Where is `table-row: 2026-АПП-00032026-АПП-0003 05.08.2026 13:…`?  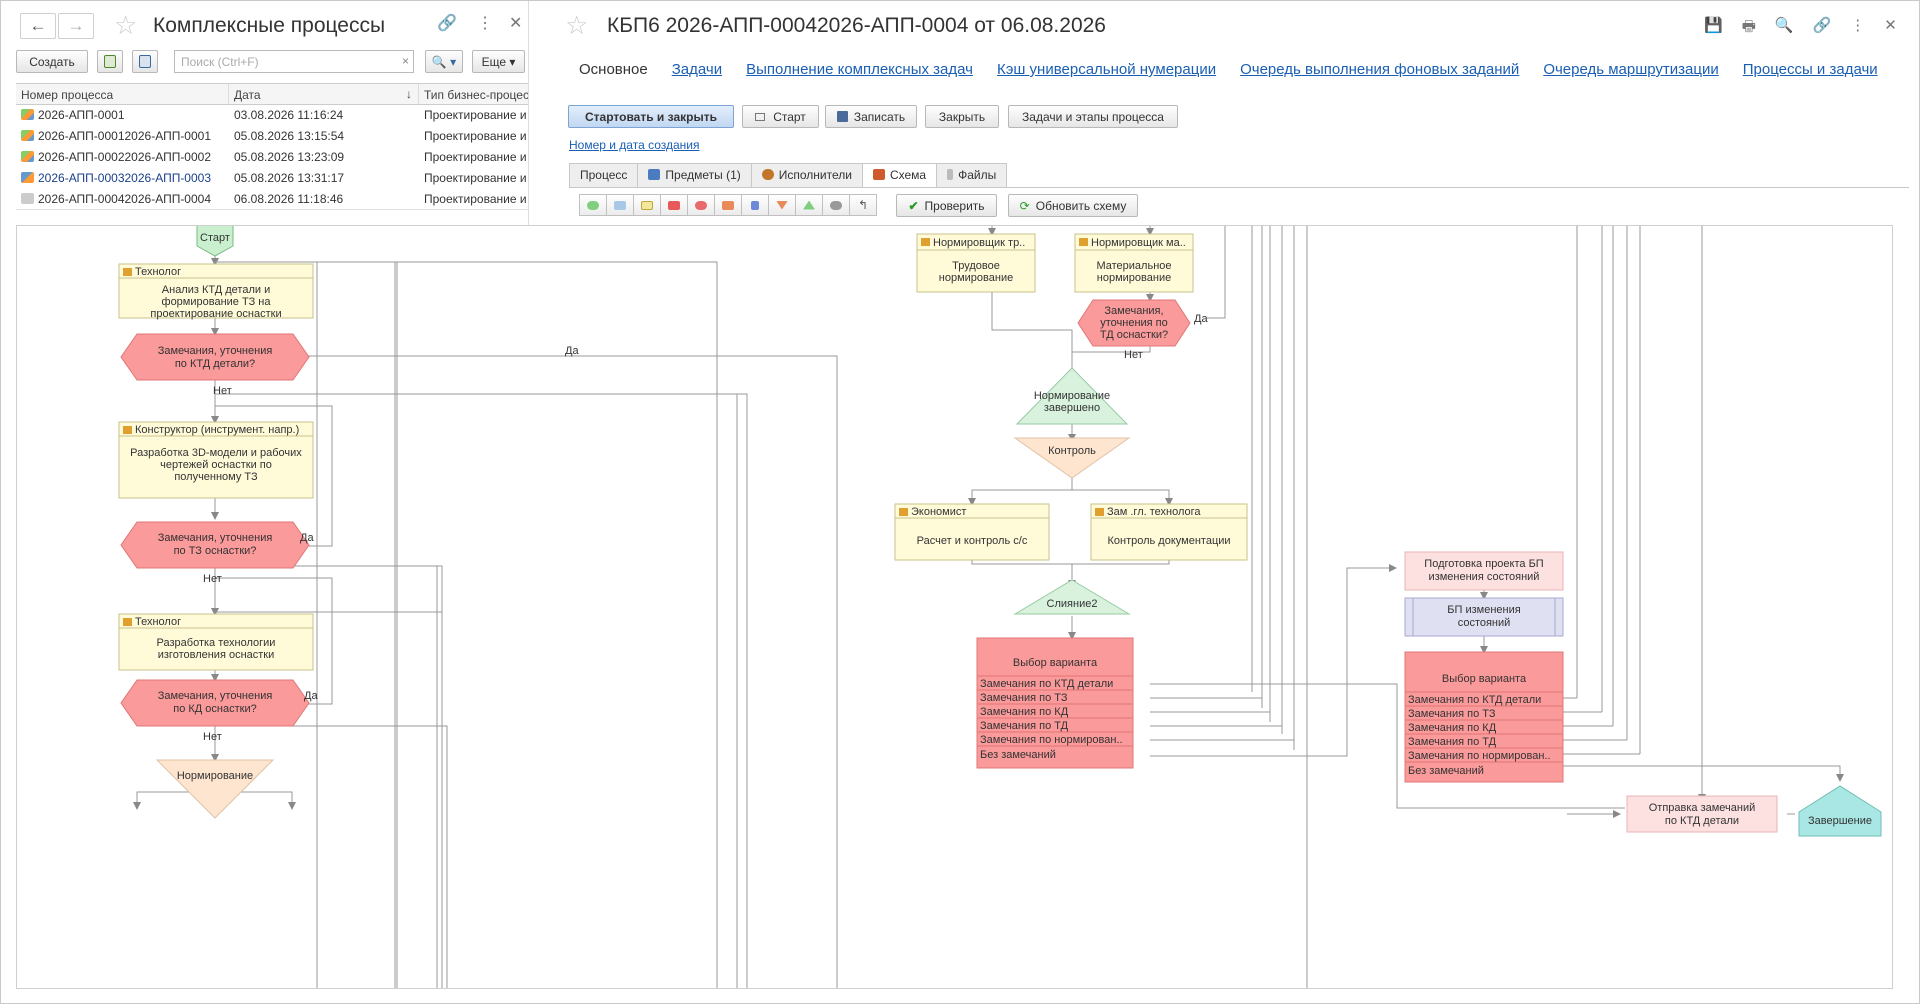 table-row: 2026-АПП-00032026-АПП-0003 05.08.2026 13:… is located at coordinates (272, 178).